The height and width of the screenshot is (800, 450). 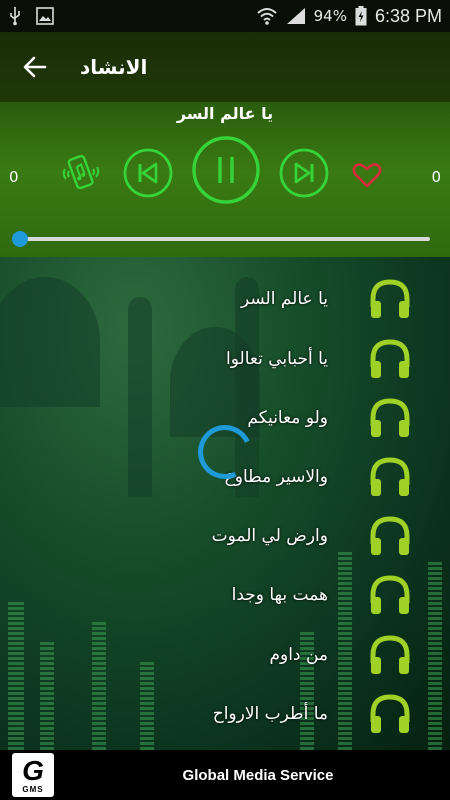 I want to click on pause-icon, so click(x=226, y=170).